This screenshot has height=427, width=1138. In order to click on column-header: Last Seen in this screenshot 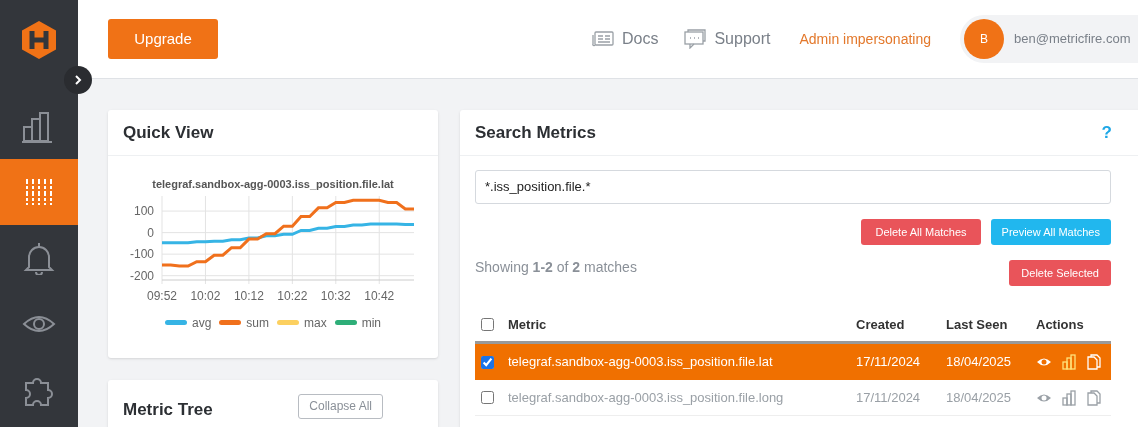, I will do `click(977, 324)`.